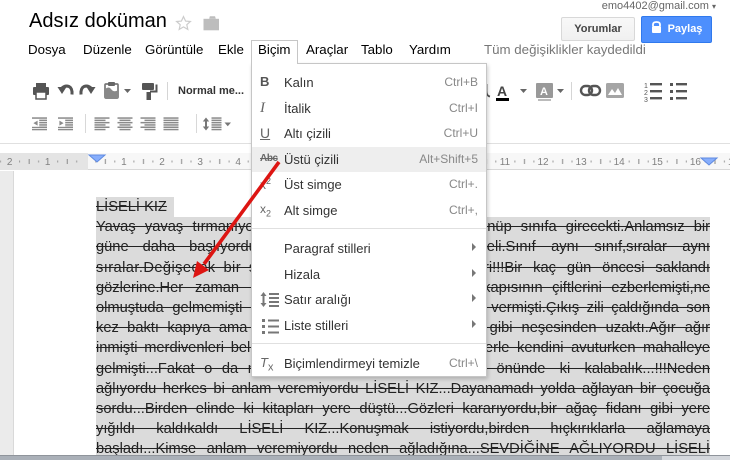  What do you see at coordinates (582, 162) in the screenshot?
I see `svg-text: 13` at bounding box center [582, 162].